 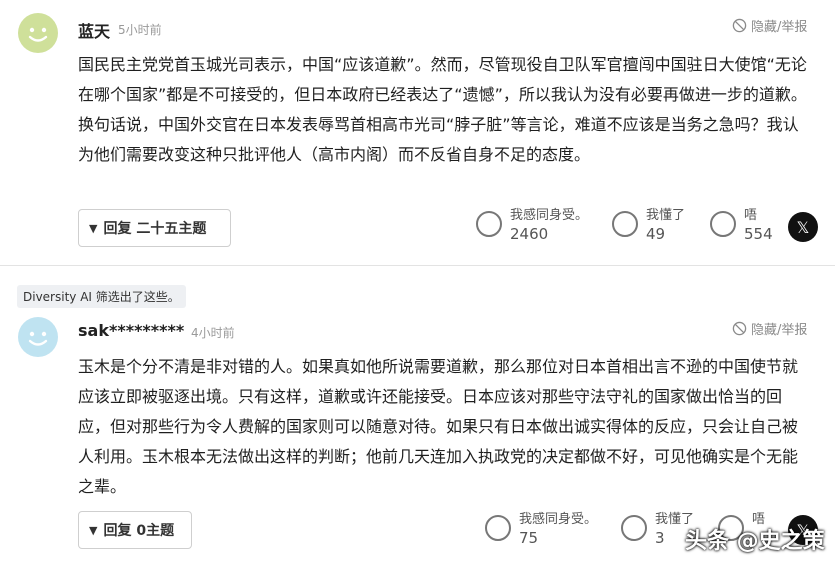 What do you see at coordinates (529, 234) in the screenshot?
I see `reaction-count: 2460` at bounding box center [529, 234].